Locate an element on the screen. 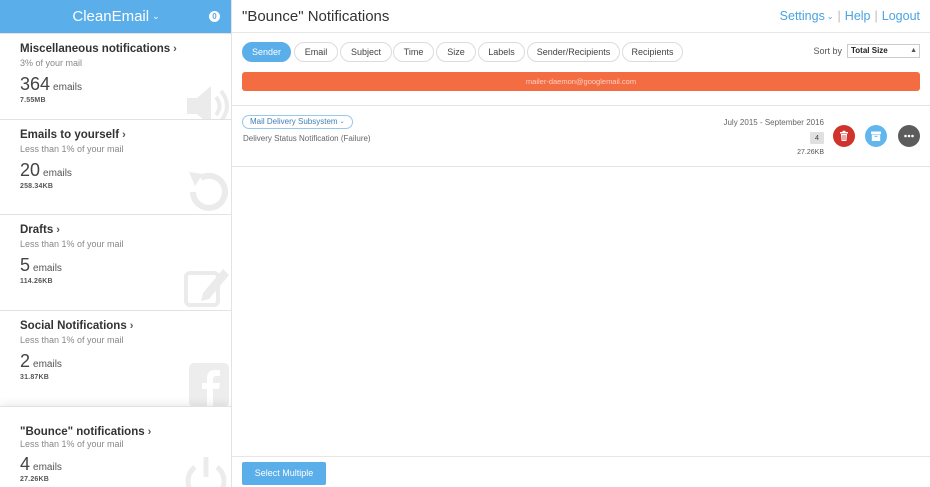  undo-arrow-icon is located at coordinates (208, 191).